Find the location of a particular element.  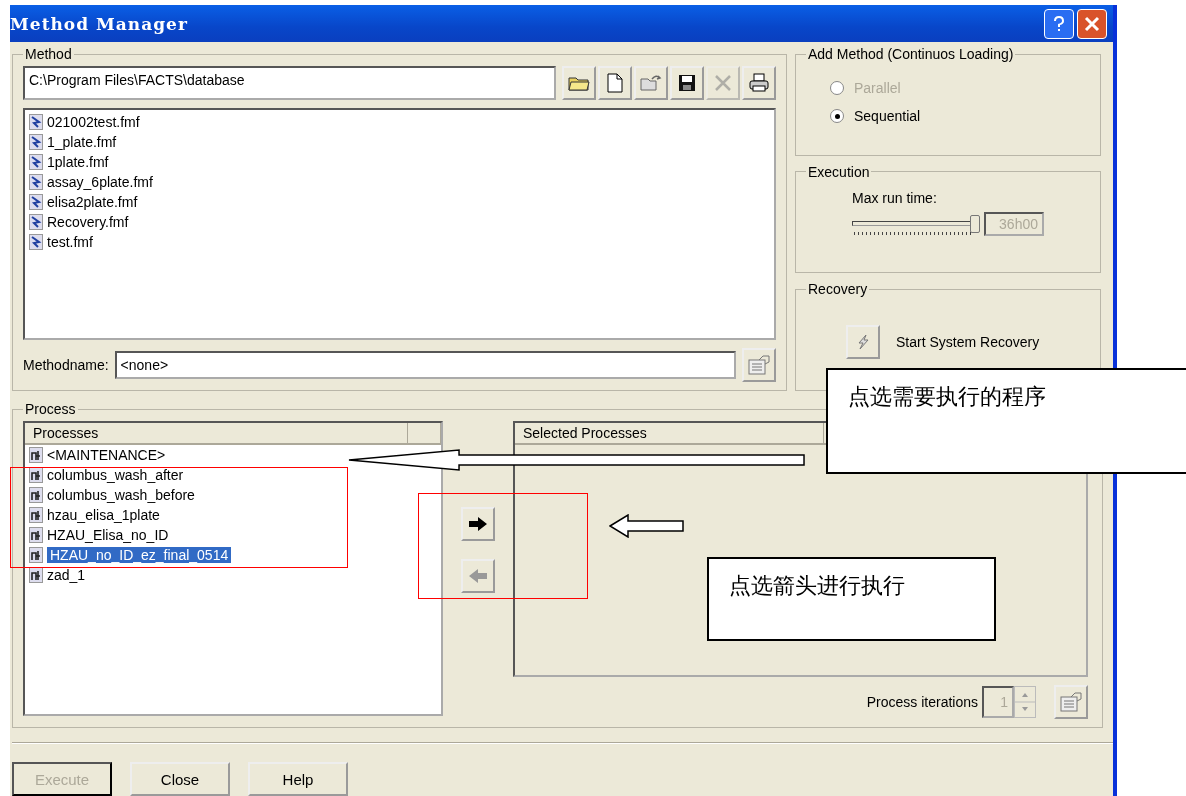

process-item: columbus_wash_before is located at coordinates (112, 495).